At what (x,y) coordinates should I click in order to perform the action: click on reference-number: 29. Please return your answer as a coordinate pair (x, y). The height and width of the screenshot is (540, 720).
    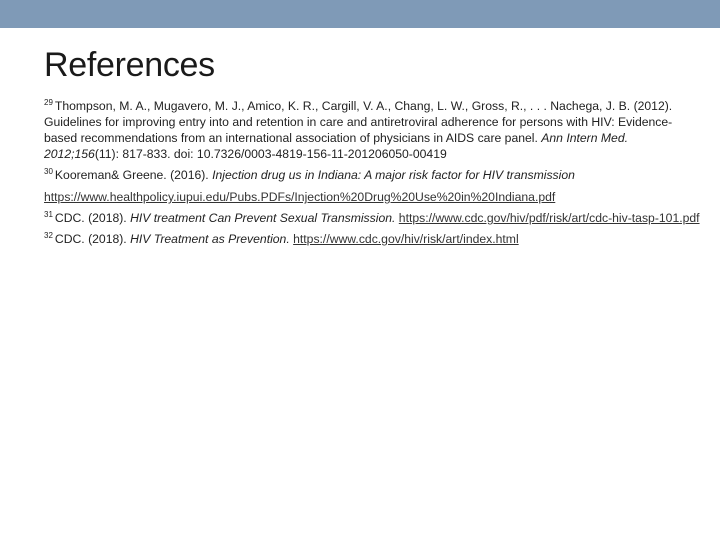
    Looking at the image, I should click on (48, 102).